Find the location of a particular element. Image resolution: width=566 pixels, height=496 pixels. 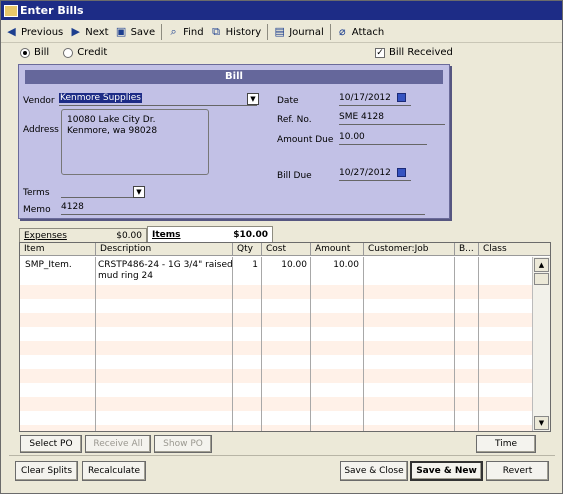

column-header-amount: Amount is located at coordinates (337, 249).